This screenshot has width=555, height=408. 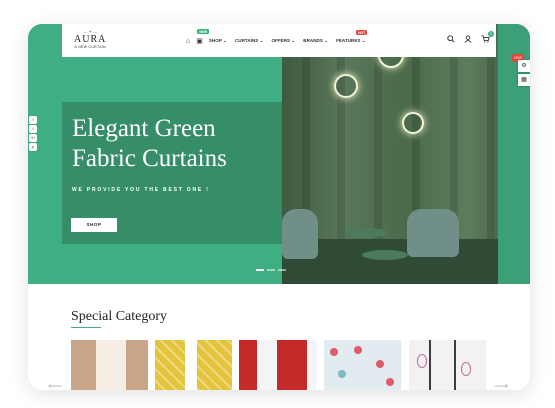 What do you see at coordinates (203, 37) in the screenshot?
I see `catalog-icon: ▣ NEW` at bounding box center [203, 37].